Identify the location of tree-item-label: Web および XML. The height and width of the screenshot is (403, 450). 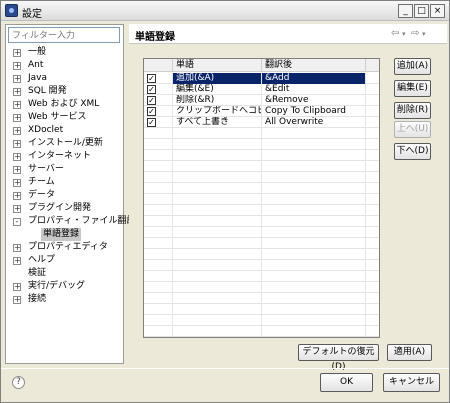
(64, 104).